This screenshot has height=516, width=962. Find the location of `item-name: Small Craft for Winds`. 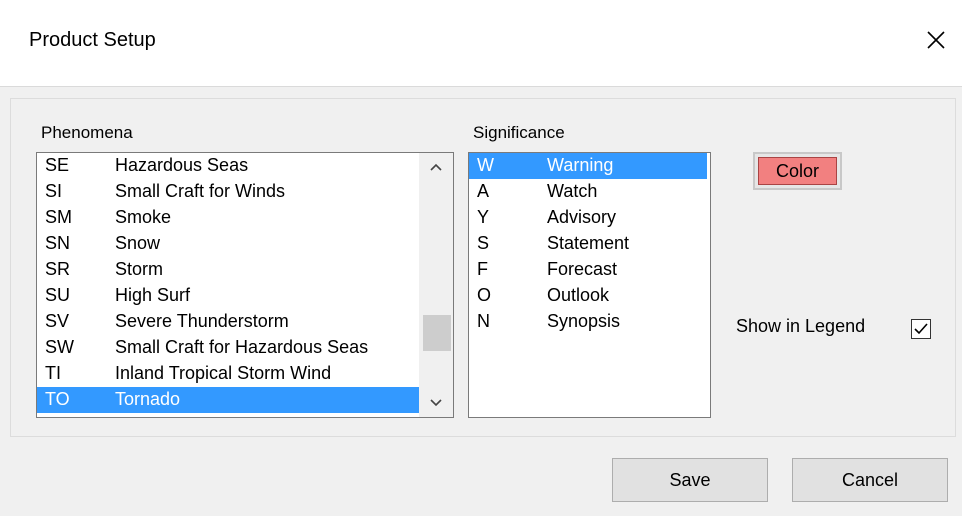

item-name: Small Craft for Winds is located at coordinates (200, 191).